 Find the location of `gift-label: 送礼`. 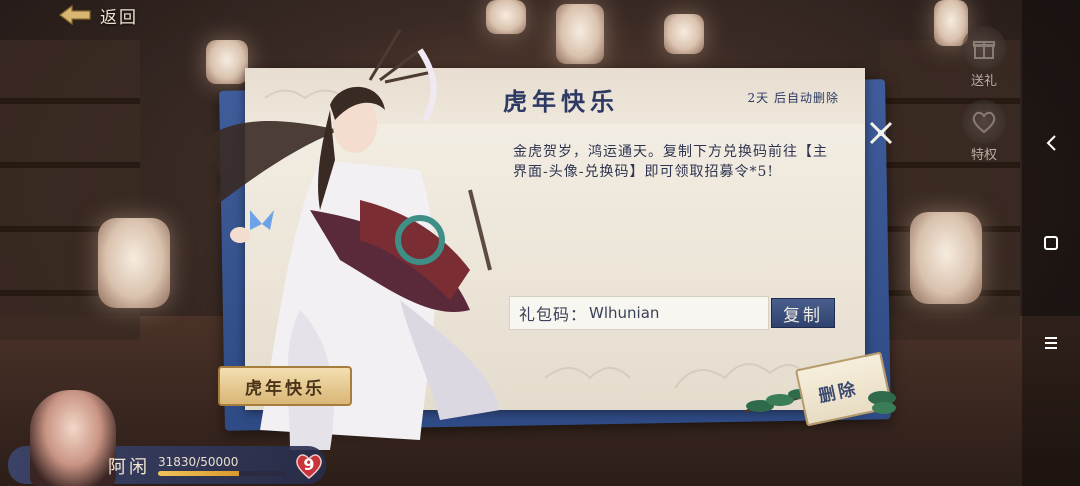

gift-label: 送礼 is located at coordinates (983, 81).